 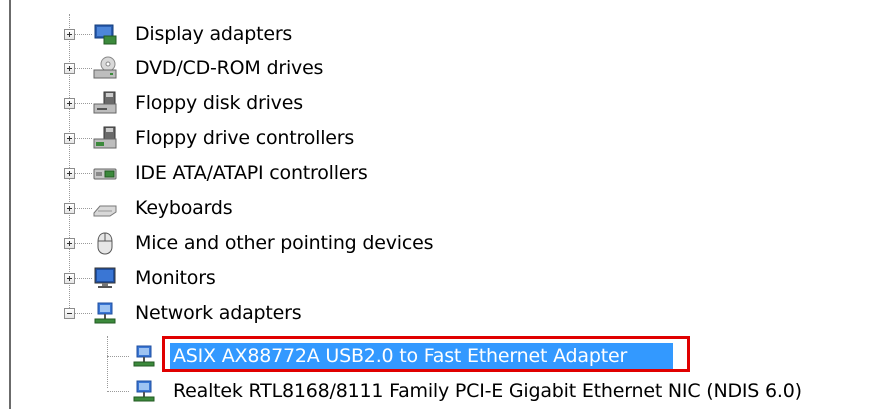 I want to click on mouse-icon, so click(x=105, y=243).